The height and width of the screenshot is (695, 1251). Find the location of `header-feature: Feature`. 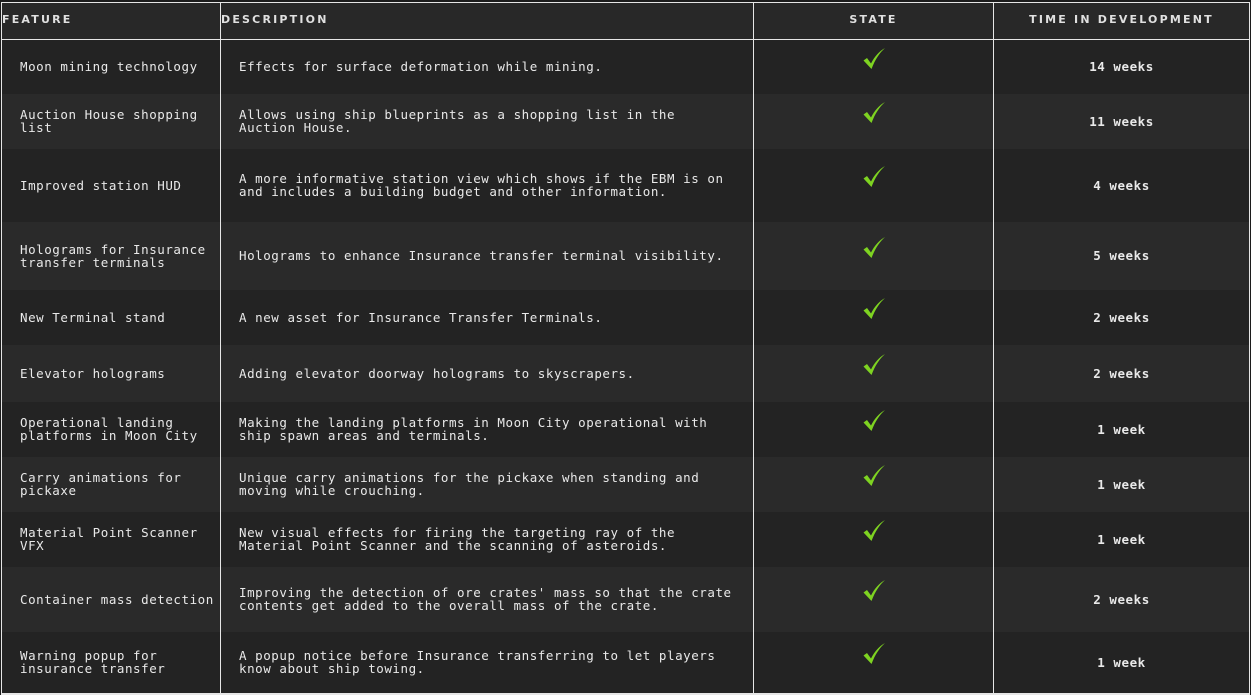

header-feature: Feature is located at coordinates (111, 21).